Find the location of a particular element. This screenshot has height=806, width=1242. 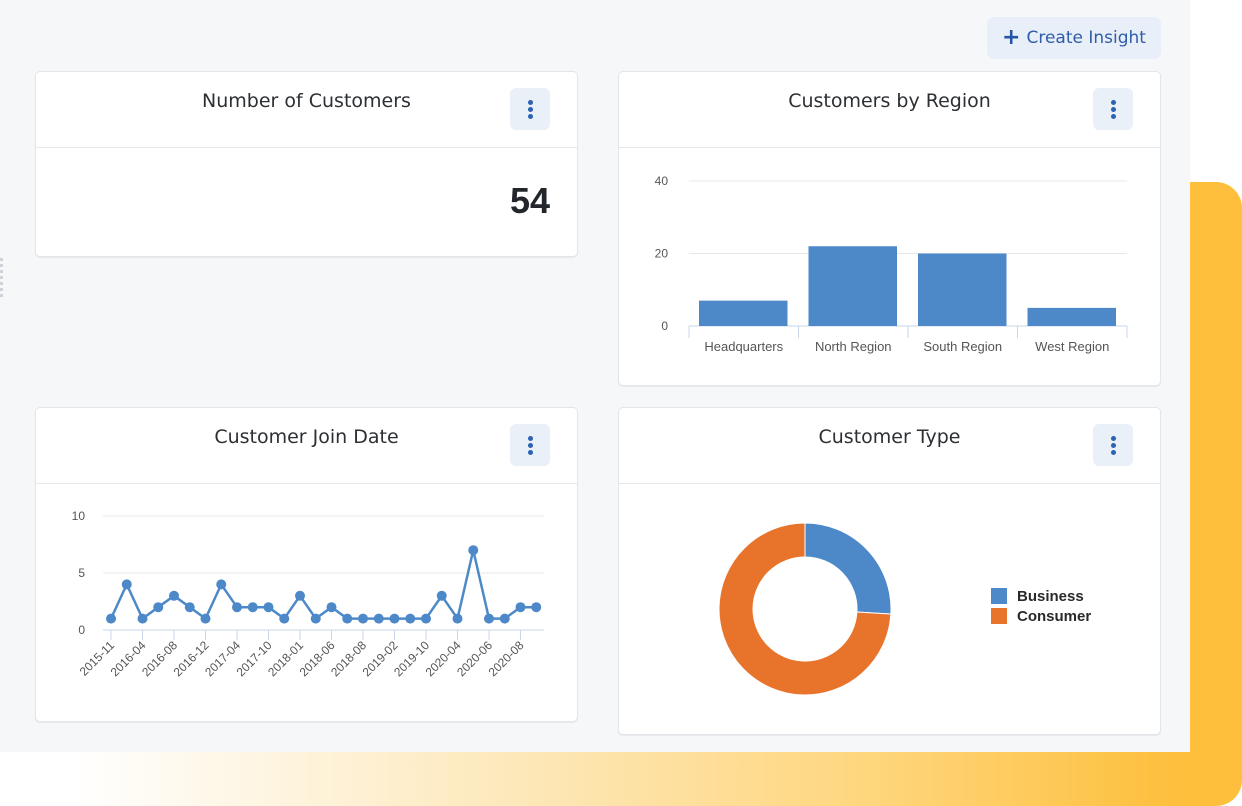

legend-item-consumer: Consumer is located at coordinates (1041, 616).